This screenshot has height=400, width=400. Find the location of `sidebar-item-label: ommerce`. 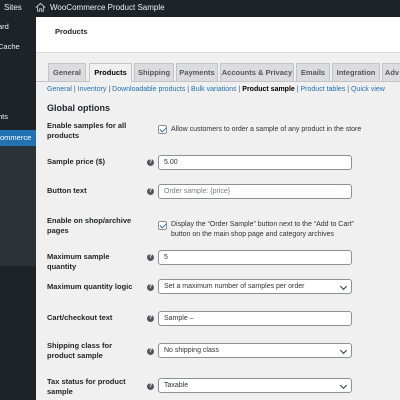

sidebar-item-label: ommerce is located at coordinates (16, 137).